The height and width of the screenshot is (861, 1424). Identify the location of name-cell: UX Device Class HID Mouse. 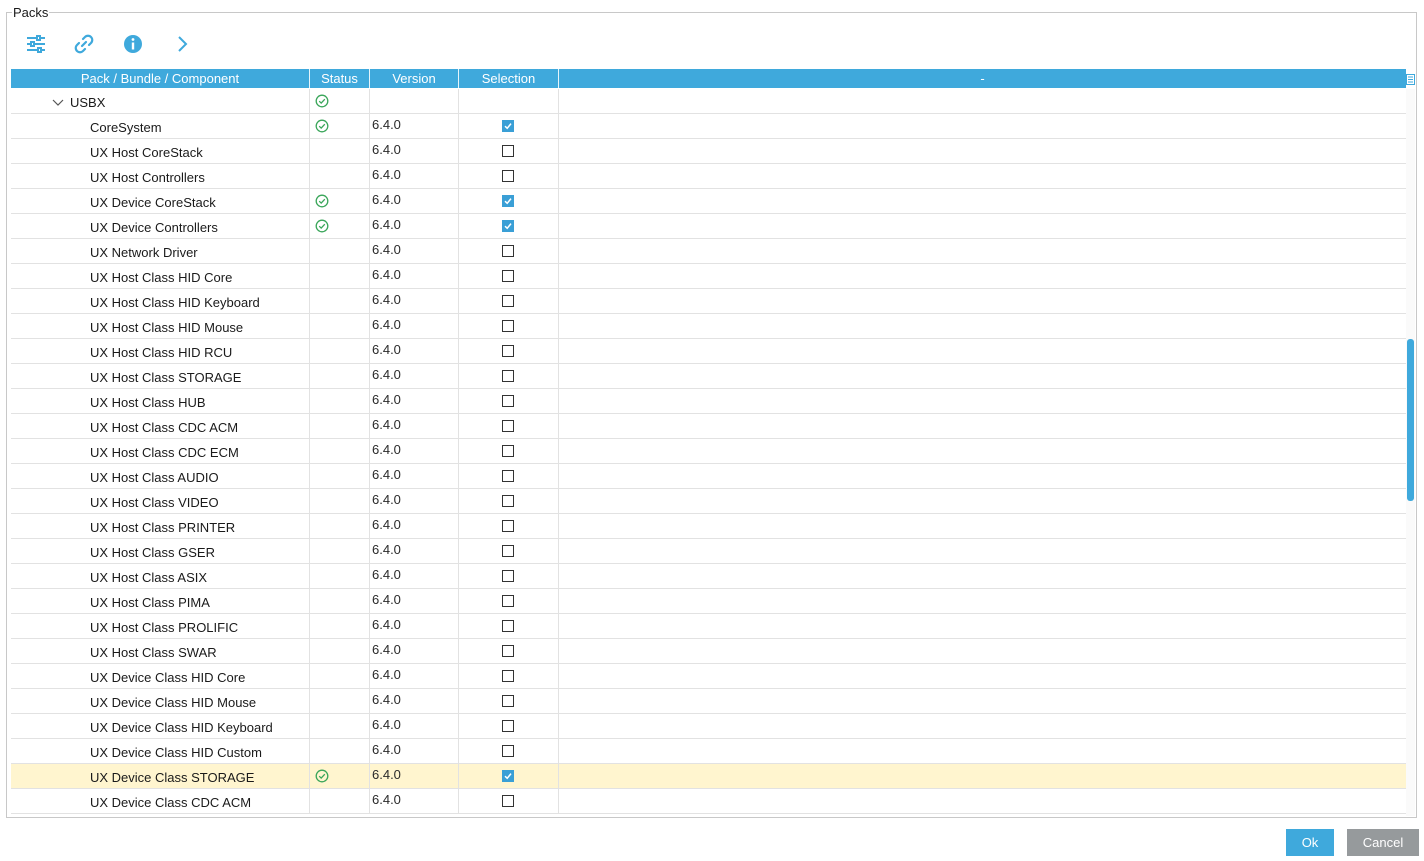
(160, 701).